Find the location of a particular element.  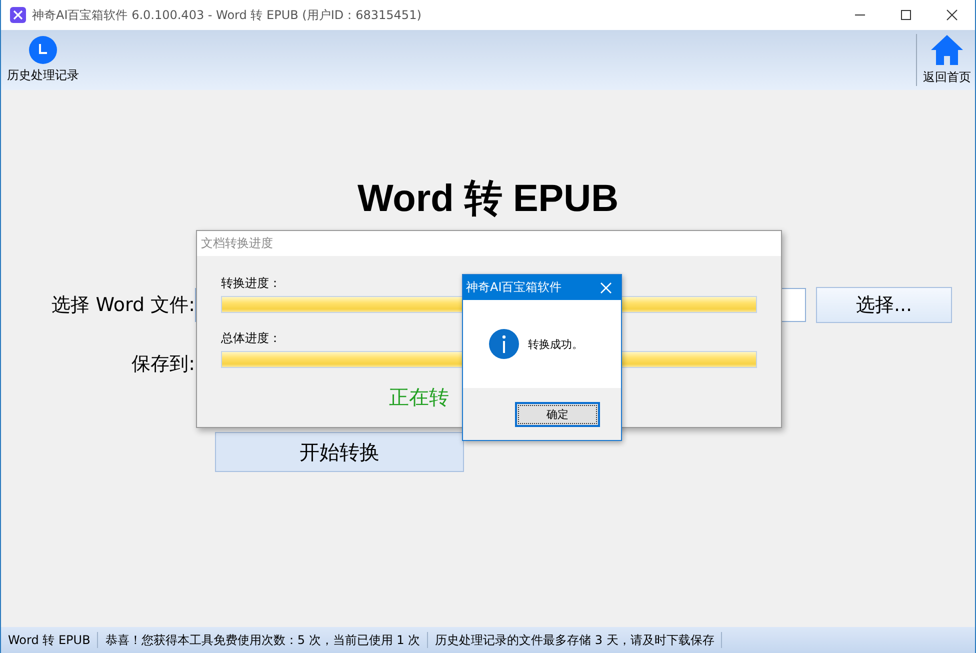

file-label: 选择 Word 文件: is located at coordinates (122, 305).